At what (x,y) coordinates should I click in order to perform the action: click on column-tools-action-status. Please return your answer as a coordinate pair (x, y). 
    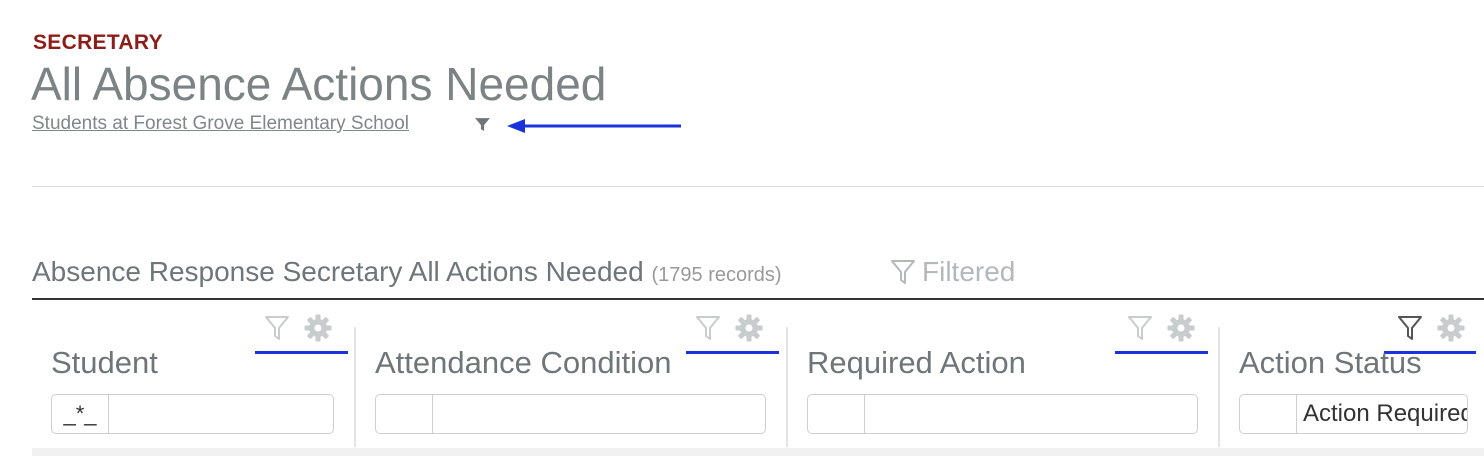
    Looking at the image, I should click on (1431, 328).